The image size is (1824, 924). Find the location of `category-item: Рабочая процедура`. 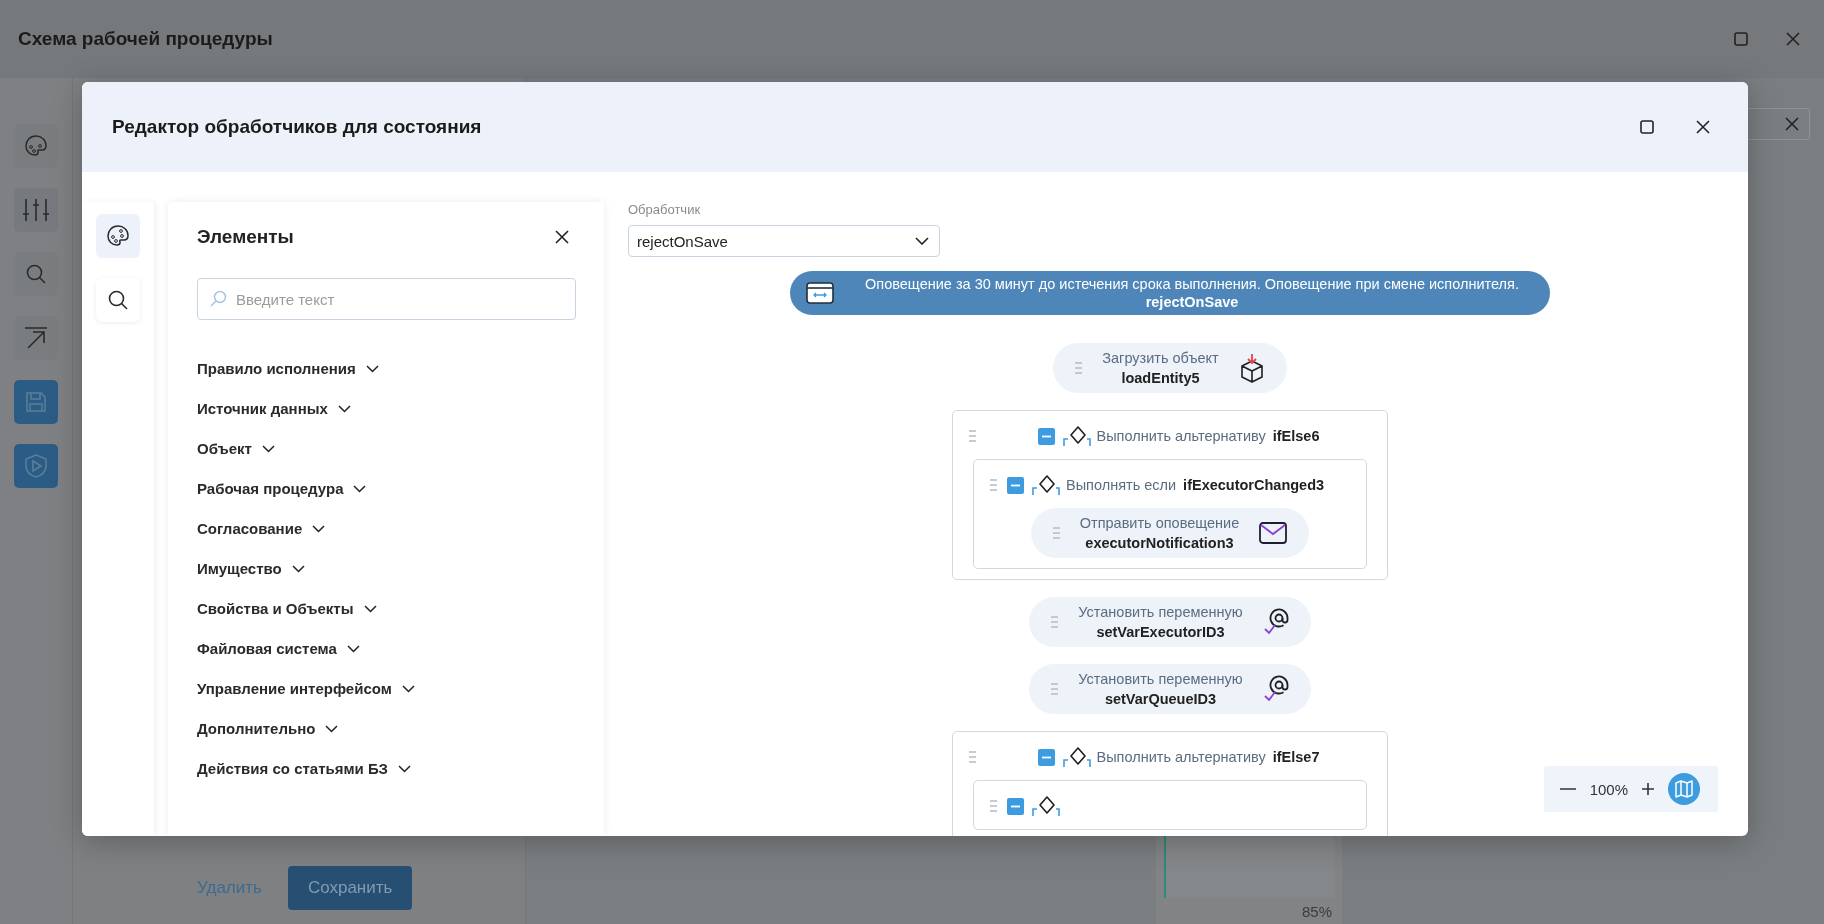

category-item: Рабочая процедура is located at coordinates (282, 489).